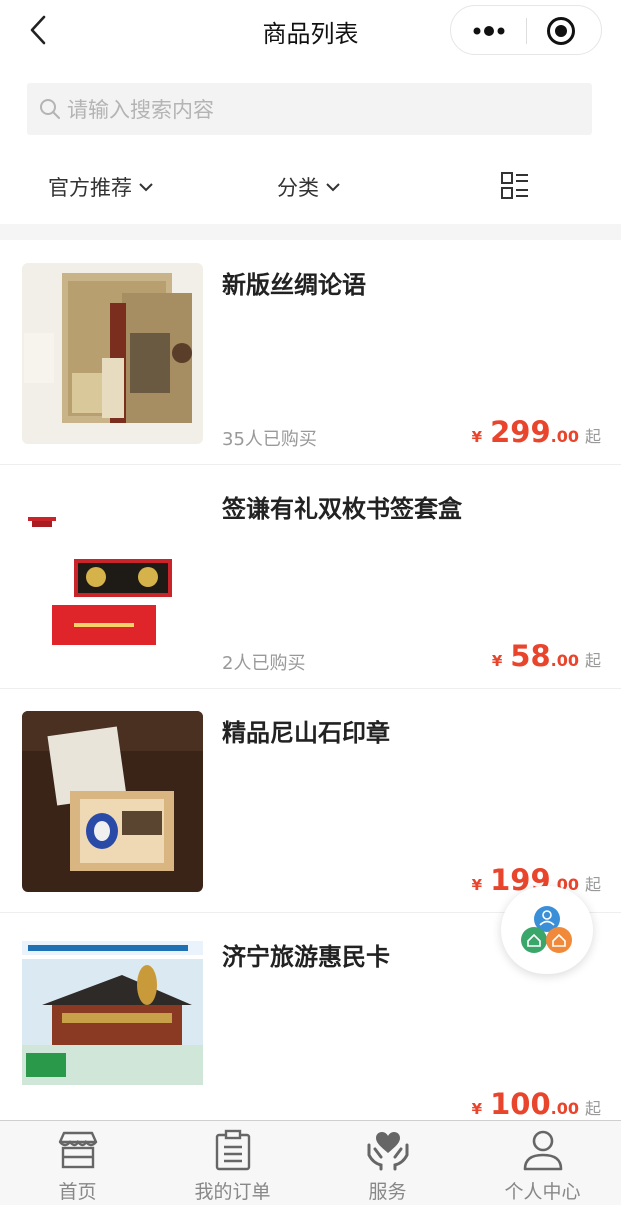 Image resolution: width=621 pixels, height=1206 pixels. I want to click on product-price: ¥ 299 .00 起, so click(536, 432).